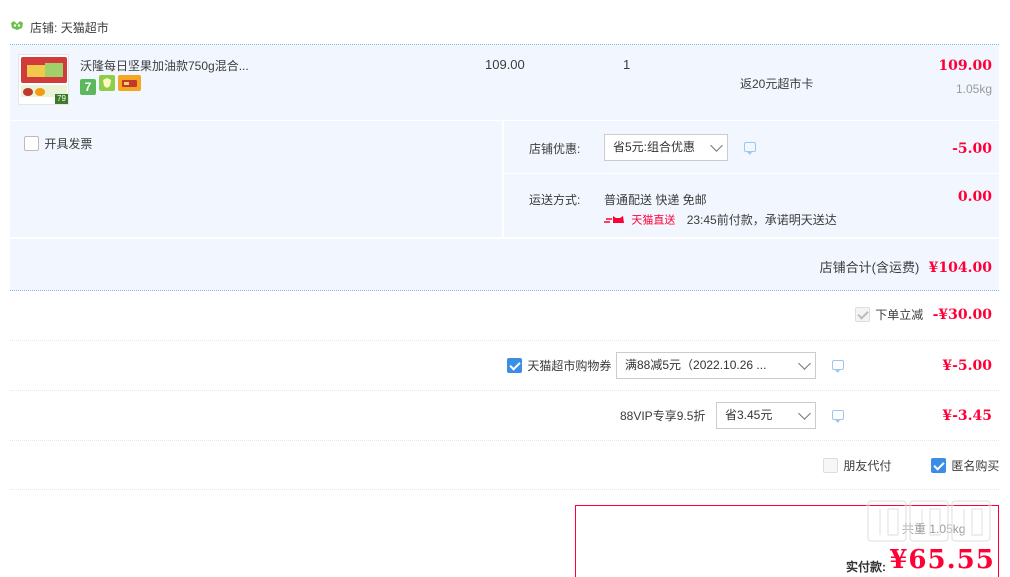  I want to click on shipping-method: 普通配送 快递 免邮, so click(655, 200).